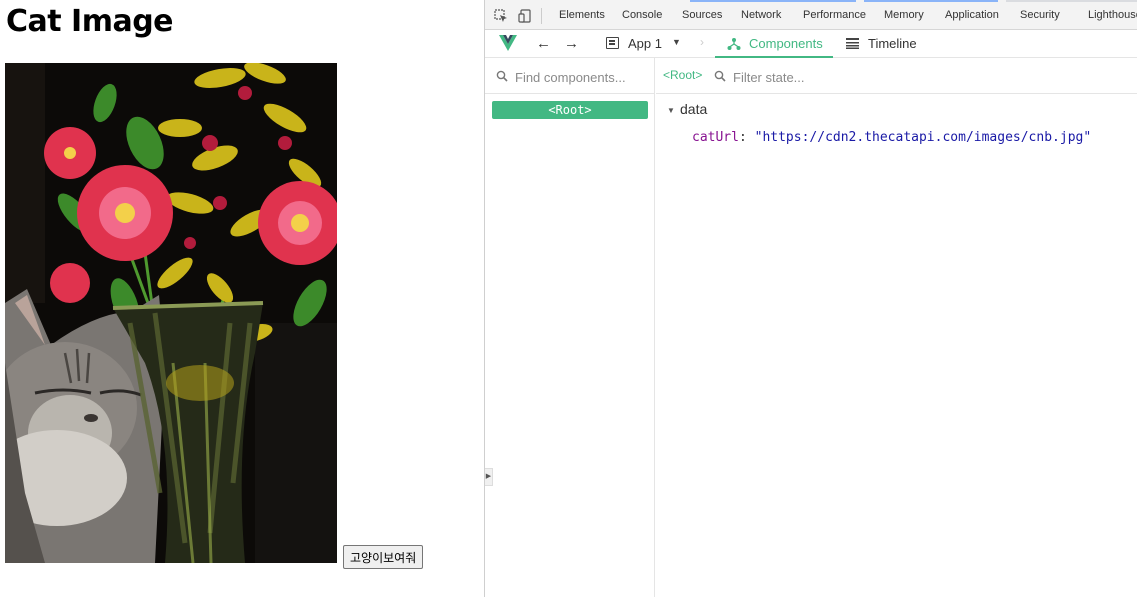  Describe the element at coordinates (570, 110) in the screenshot. I see `tree-node-root: <Root>` at that location.